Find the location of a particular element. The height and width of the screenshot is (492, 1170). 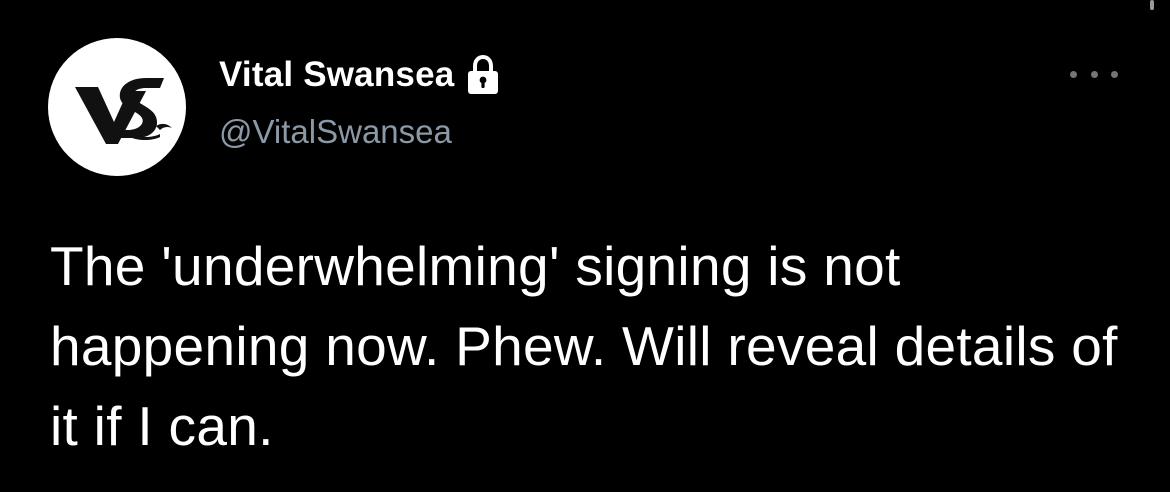

author-name-row: Vital Swansea is located at coordinates (359, 75).